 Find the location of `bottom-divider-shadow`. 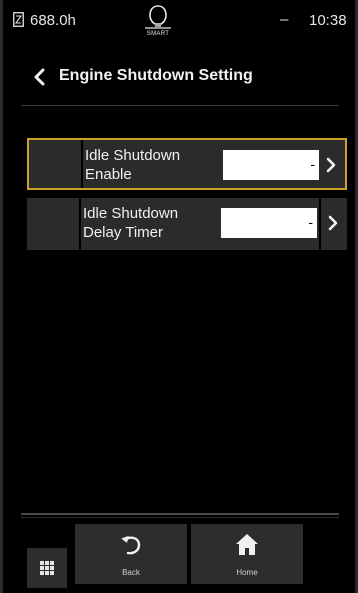

bottom-divider-shadow is located at coordinates (180, 517).